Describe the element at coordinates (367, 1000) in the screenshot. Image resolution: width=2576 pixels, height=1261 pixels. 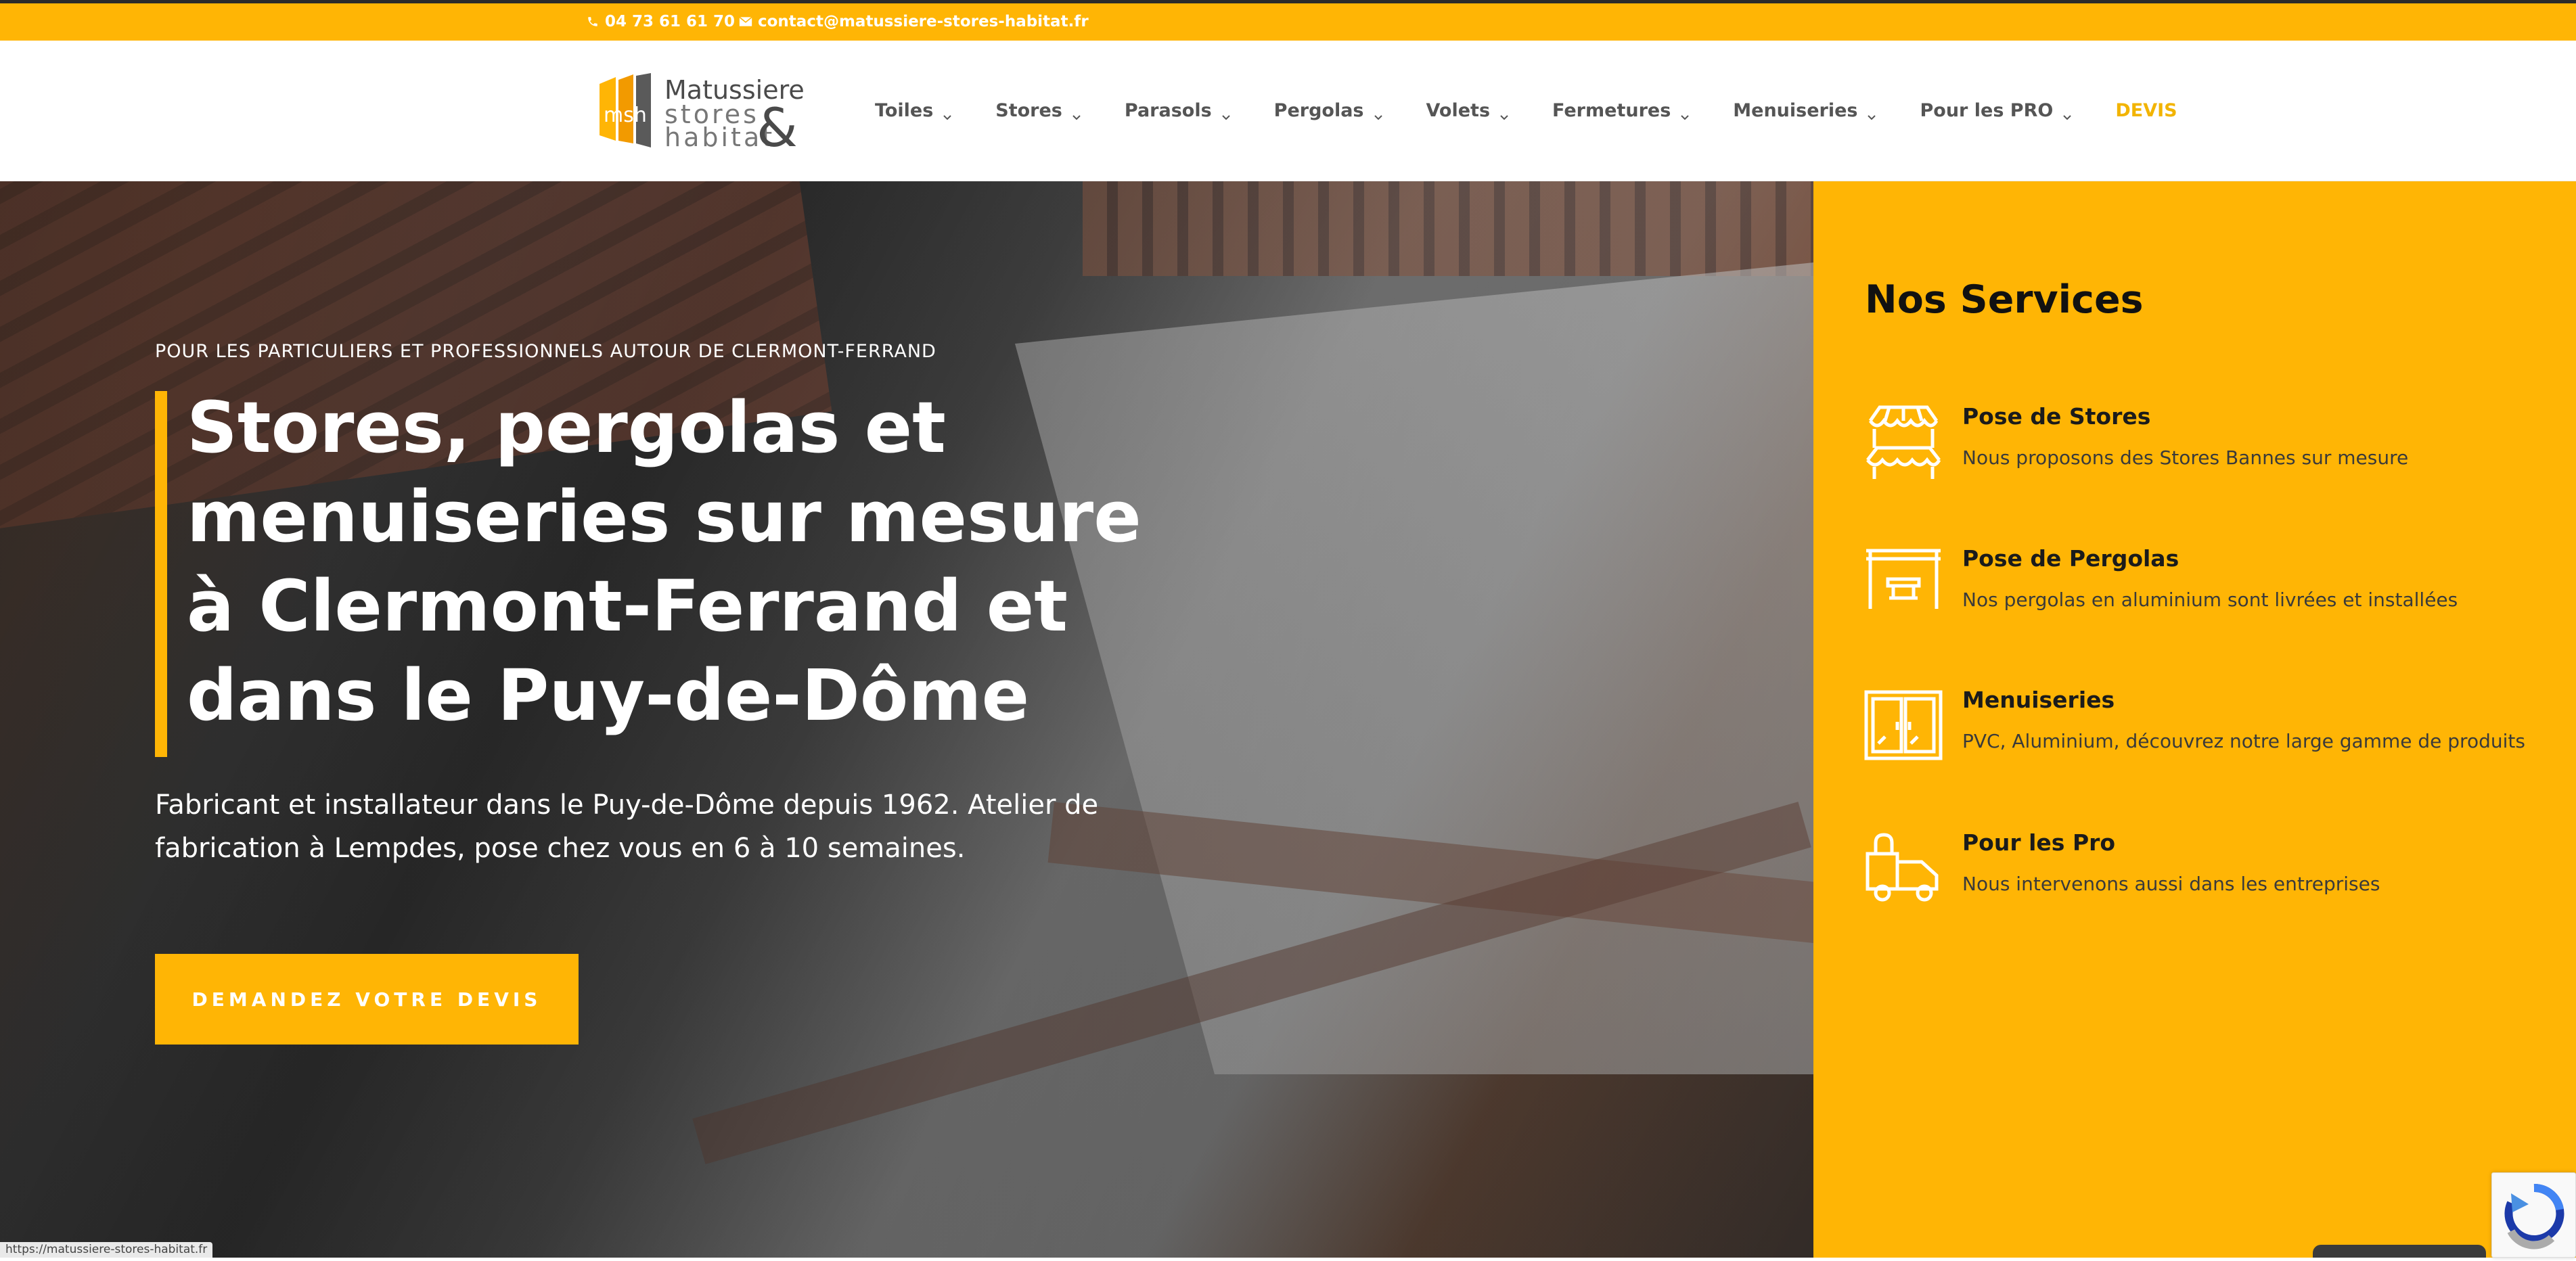
I see `request-quote-button: DEMANDEZ VOTRE DEVIS` at that location.